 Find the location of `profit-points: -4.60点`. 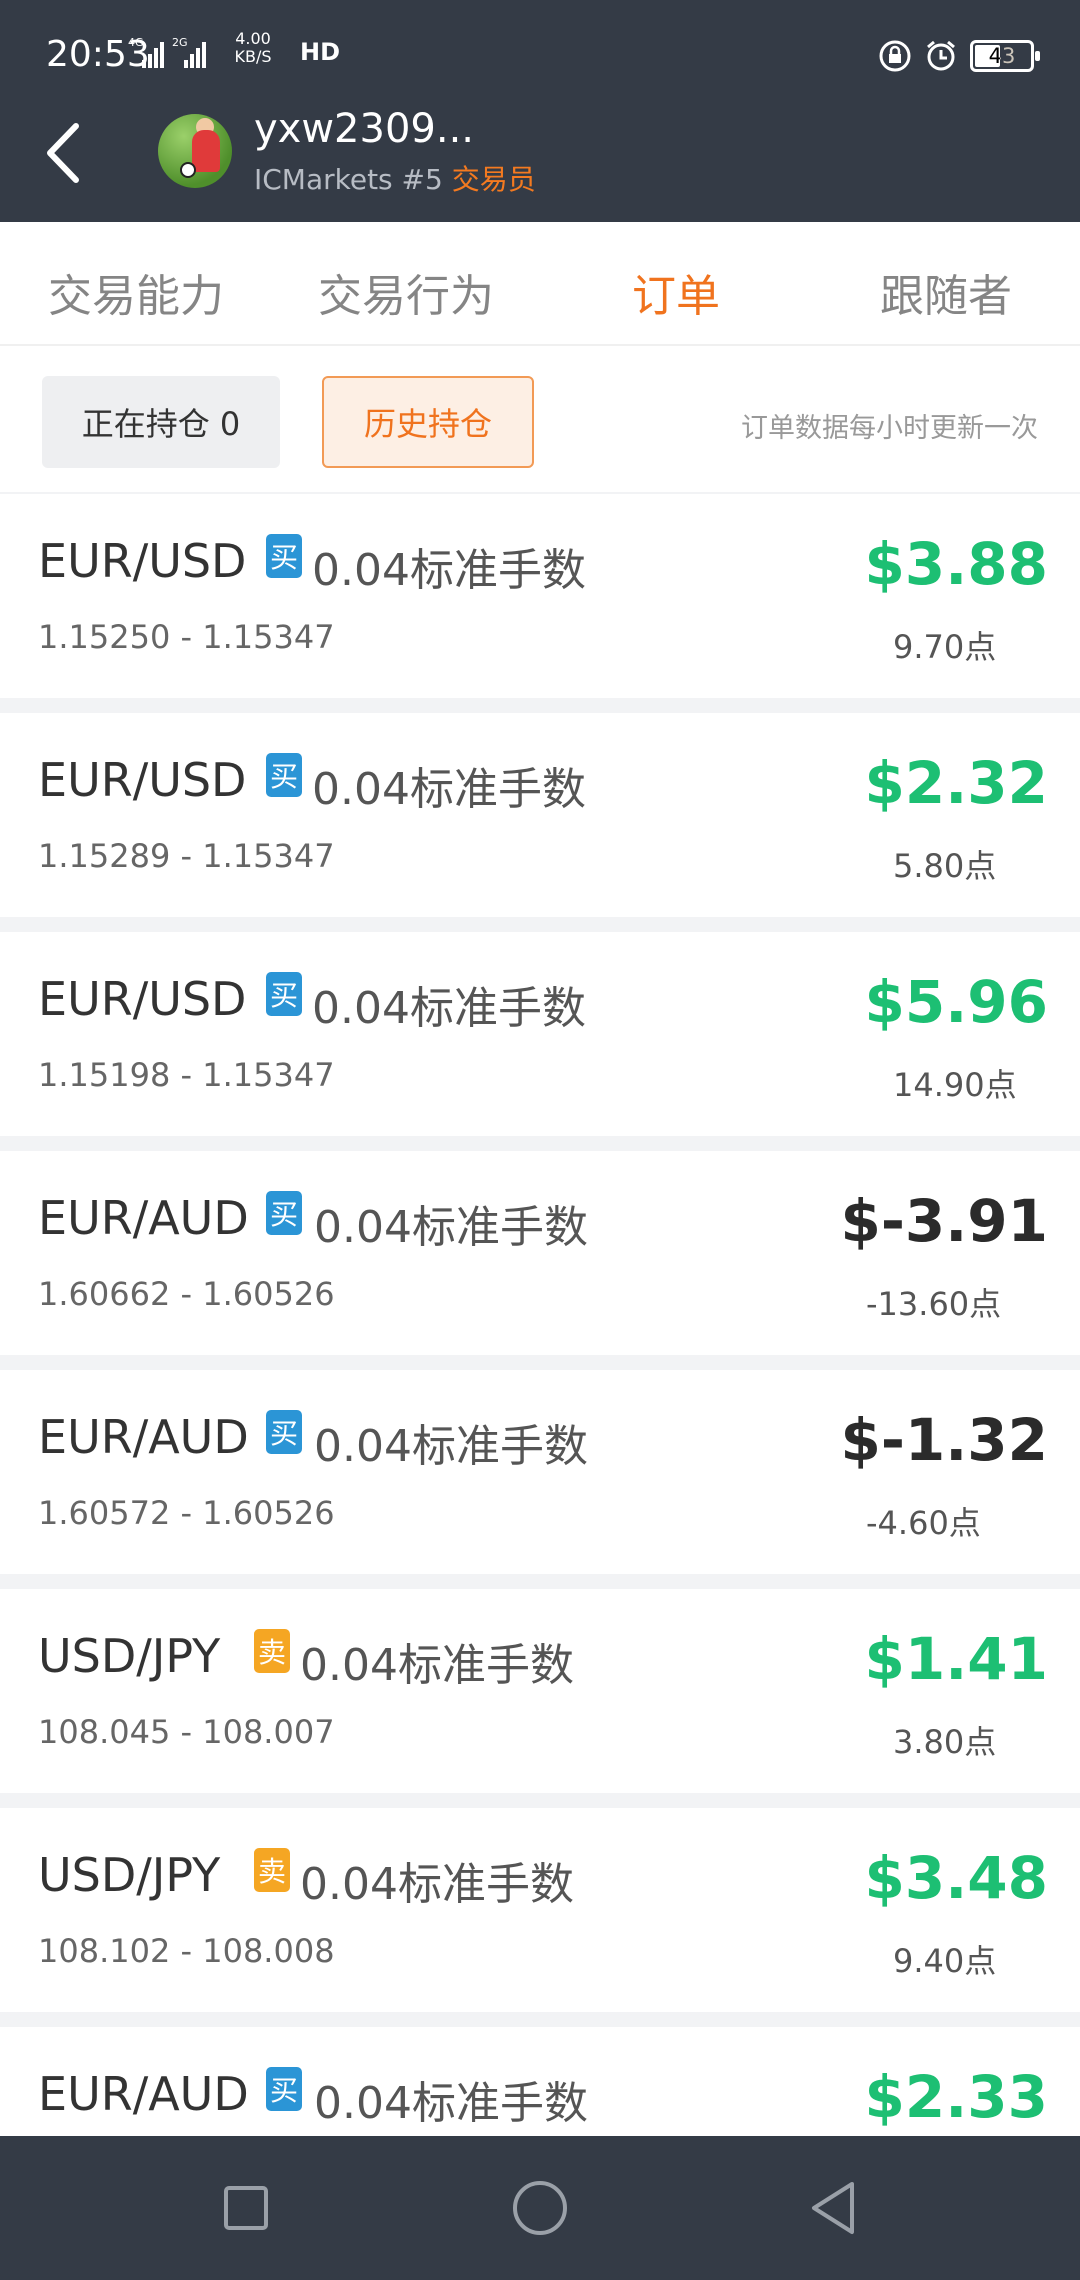

profit-points: -4.60点 is located at coordinates (923, 1523).